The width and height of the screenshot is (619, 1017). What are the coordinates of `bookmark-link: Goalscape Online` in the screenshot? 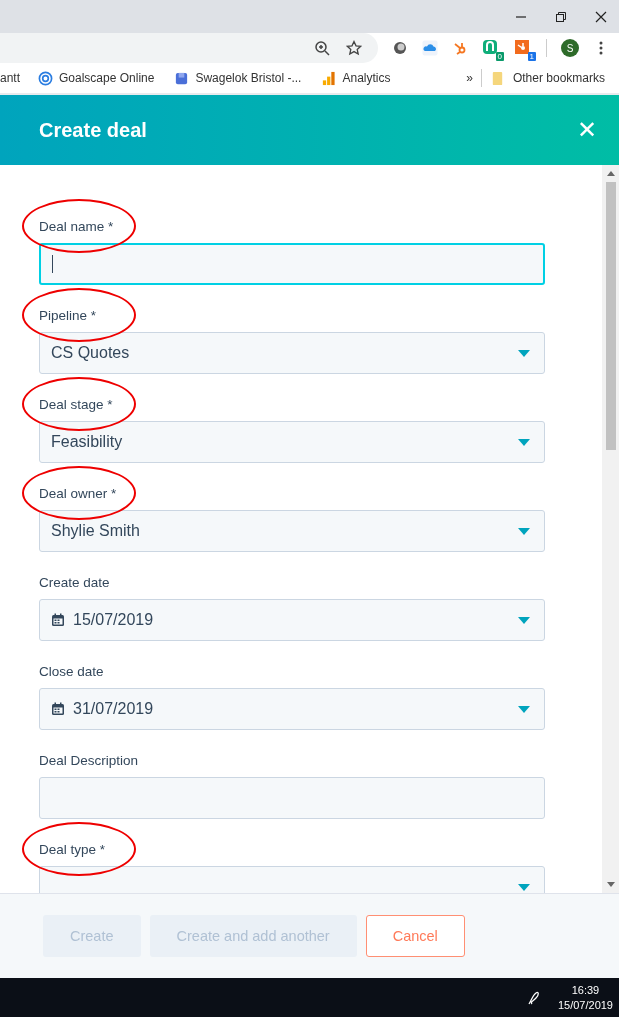 It's located at (107, 78).